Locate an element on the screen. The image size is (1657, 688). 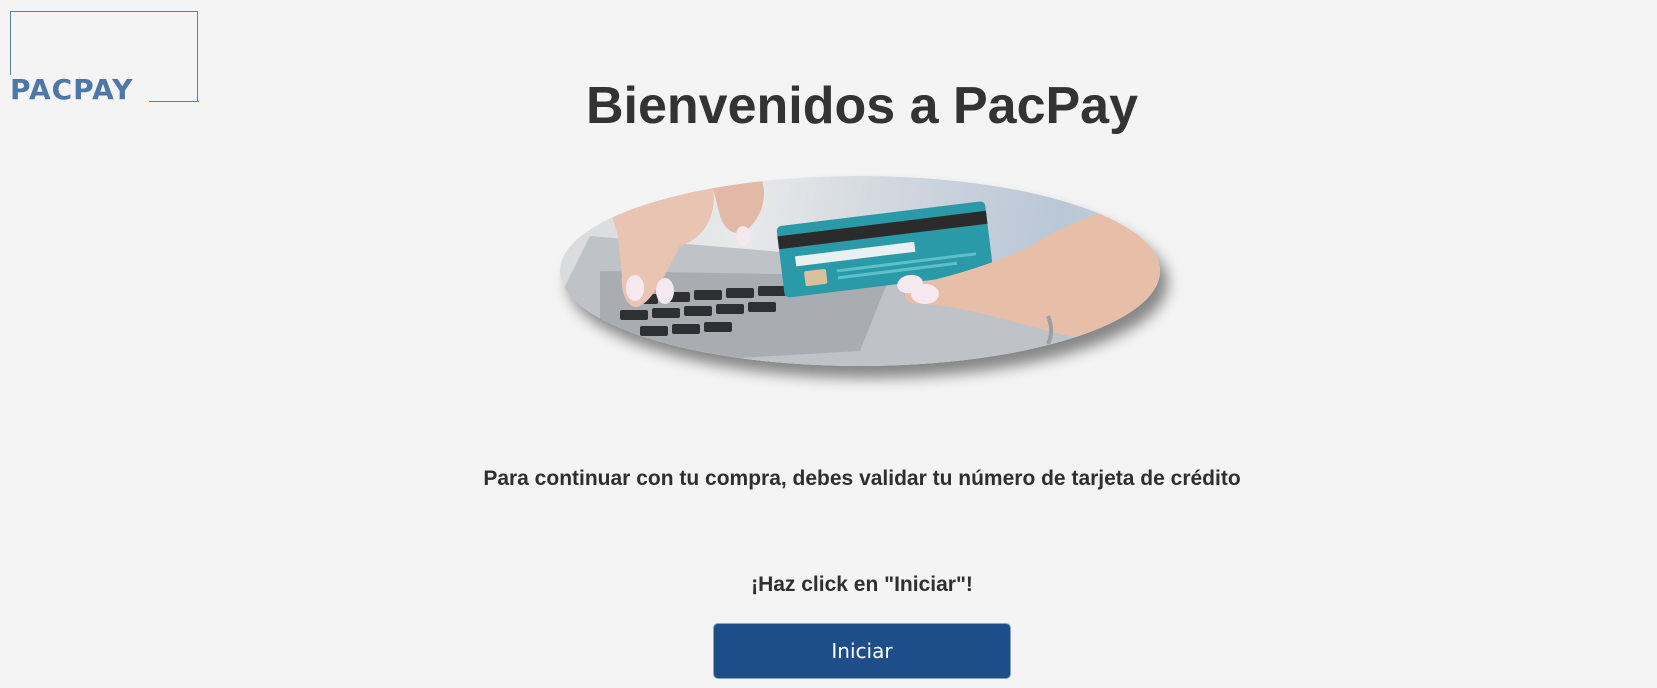
credit-card-payment-illustration is located at coordinates (860, 271).